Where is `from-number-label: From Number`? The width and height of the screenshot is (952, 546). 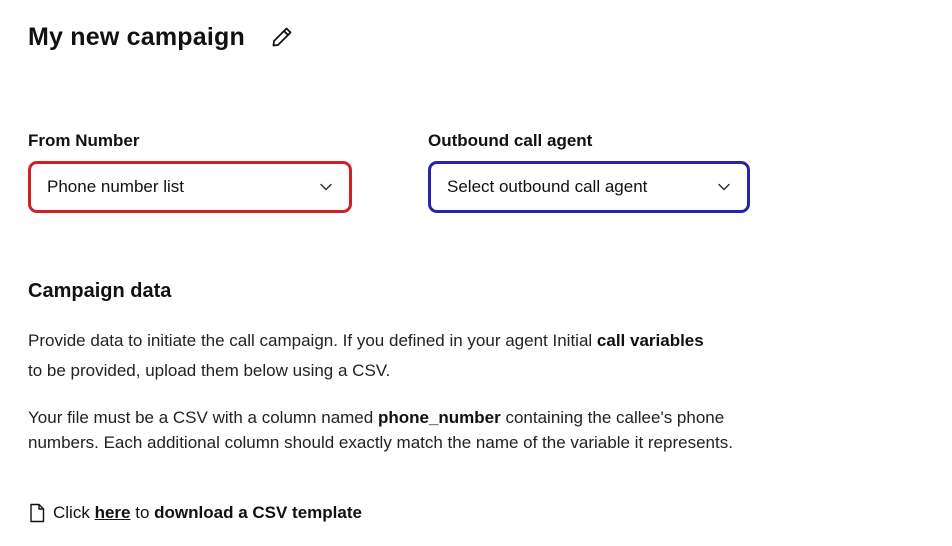
from-number-label: From Number is located at coordinates (84, 140).